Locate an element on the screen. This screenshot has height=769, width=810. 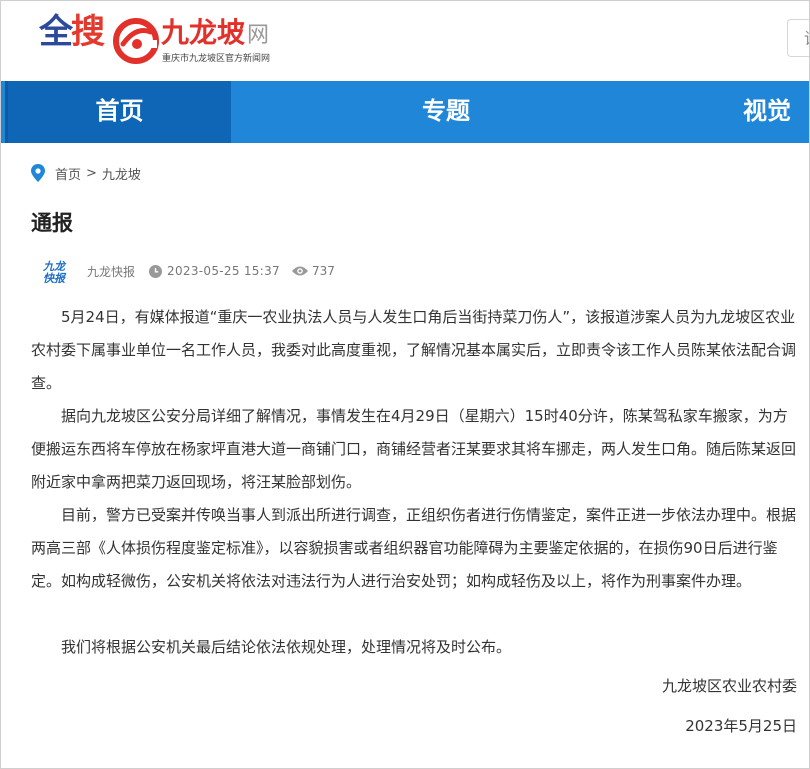
publish-time: 2023-05-25 15:37 is located at coordinates (223, 271).